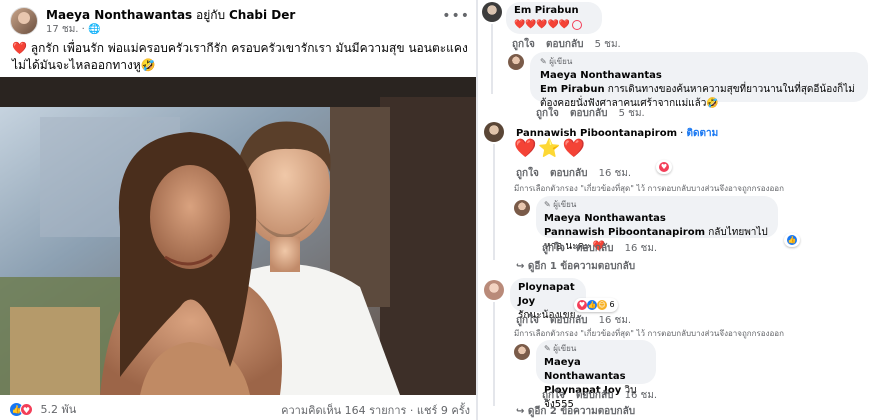  Describe the element at coordinates (456, 16) in the screenshot. I see `more-icon: •••` at that location.